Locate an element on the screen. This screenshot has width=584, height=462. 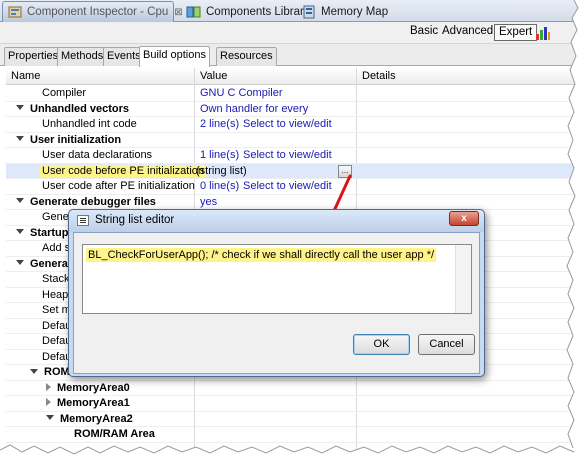
row-value: 1 line(s) is located at coordinates (220, 155).